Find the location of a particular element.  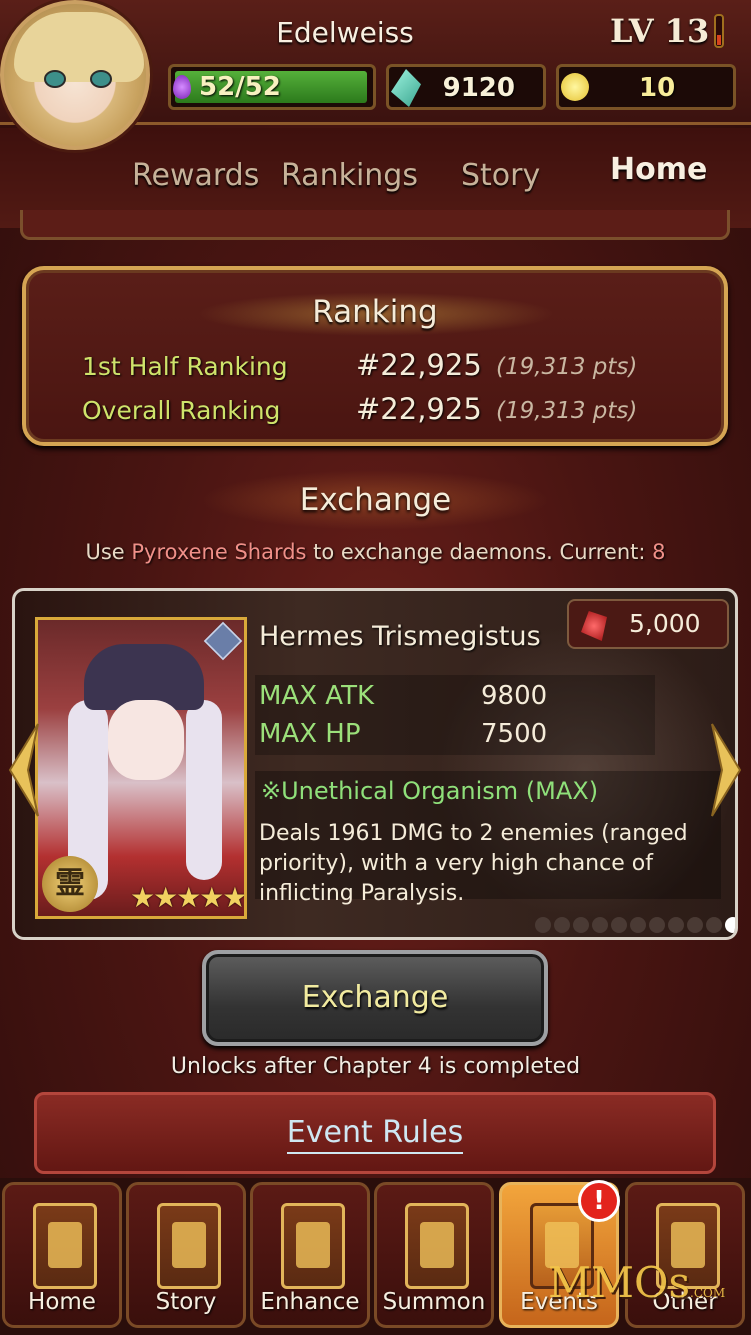

rarity-stars: ★★★★★ is located at coordinates (188, 897).